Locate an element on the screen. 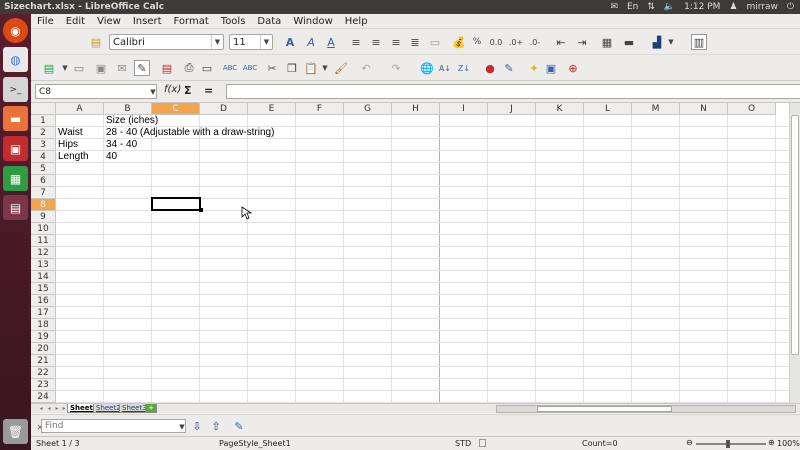  align-left-icon: ≡ is located at coordinates (356, 42).